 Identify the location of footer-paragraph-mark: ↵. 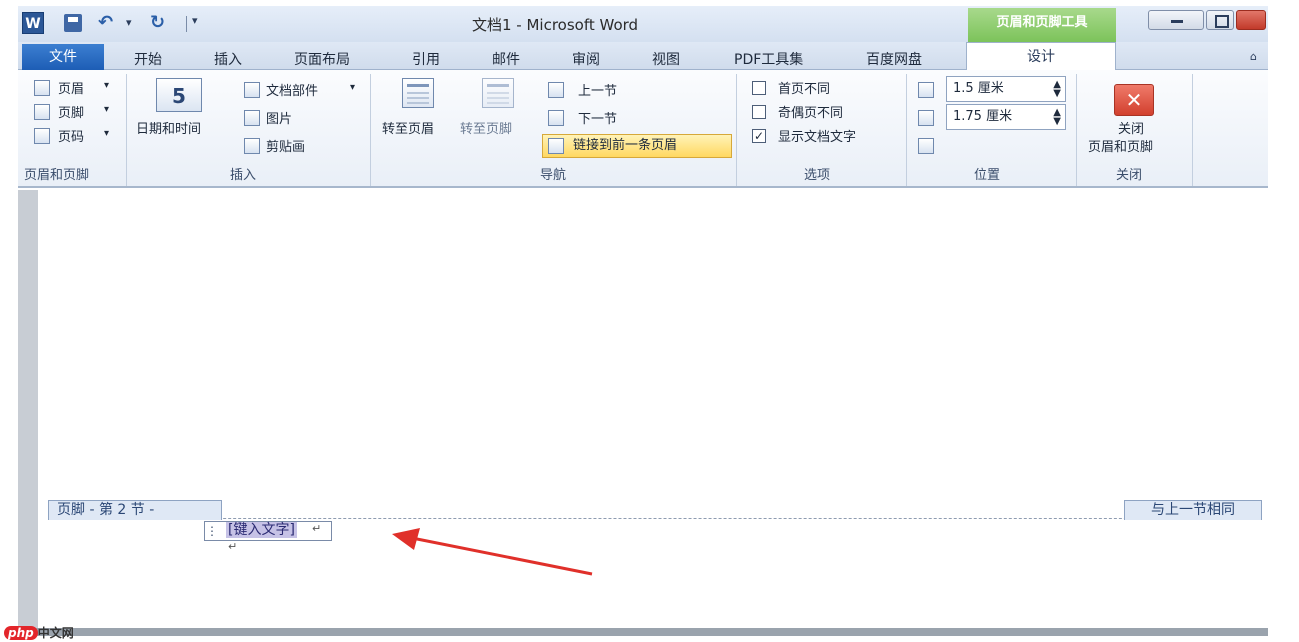
(317, 528).